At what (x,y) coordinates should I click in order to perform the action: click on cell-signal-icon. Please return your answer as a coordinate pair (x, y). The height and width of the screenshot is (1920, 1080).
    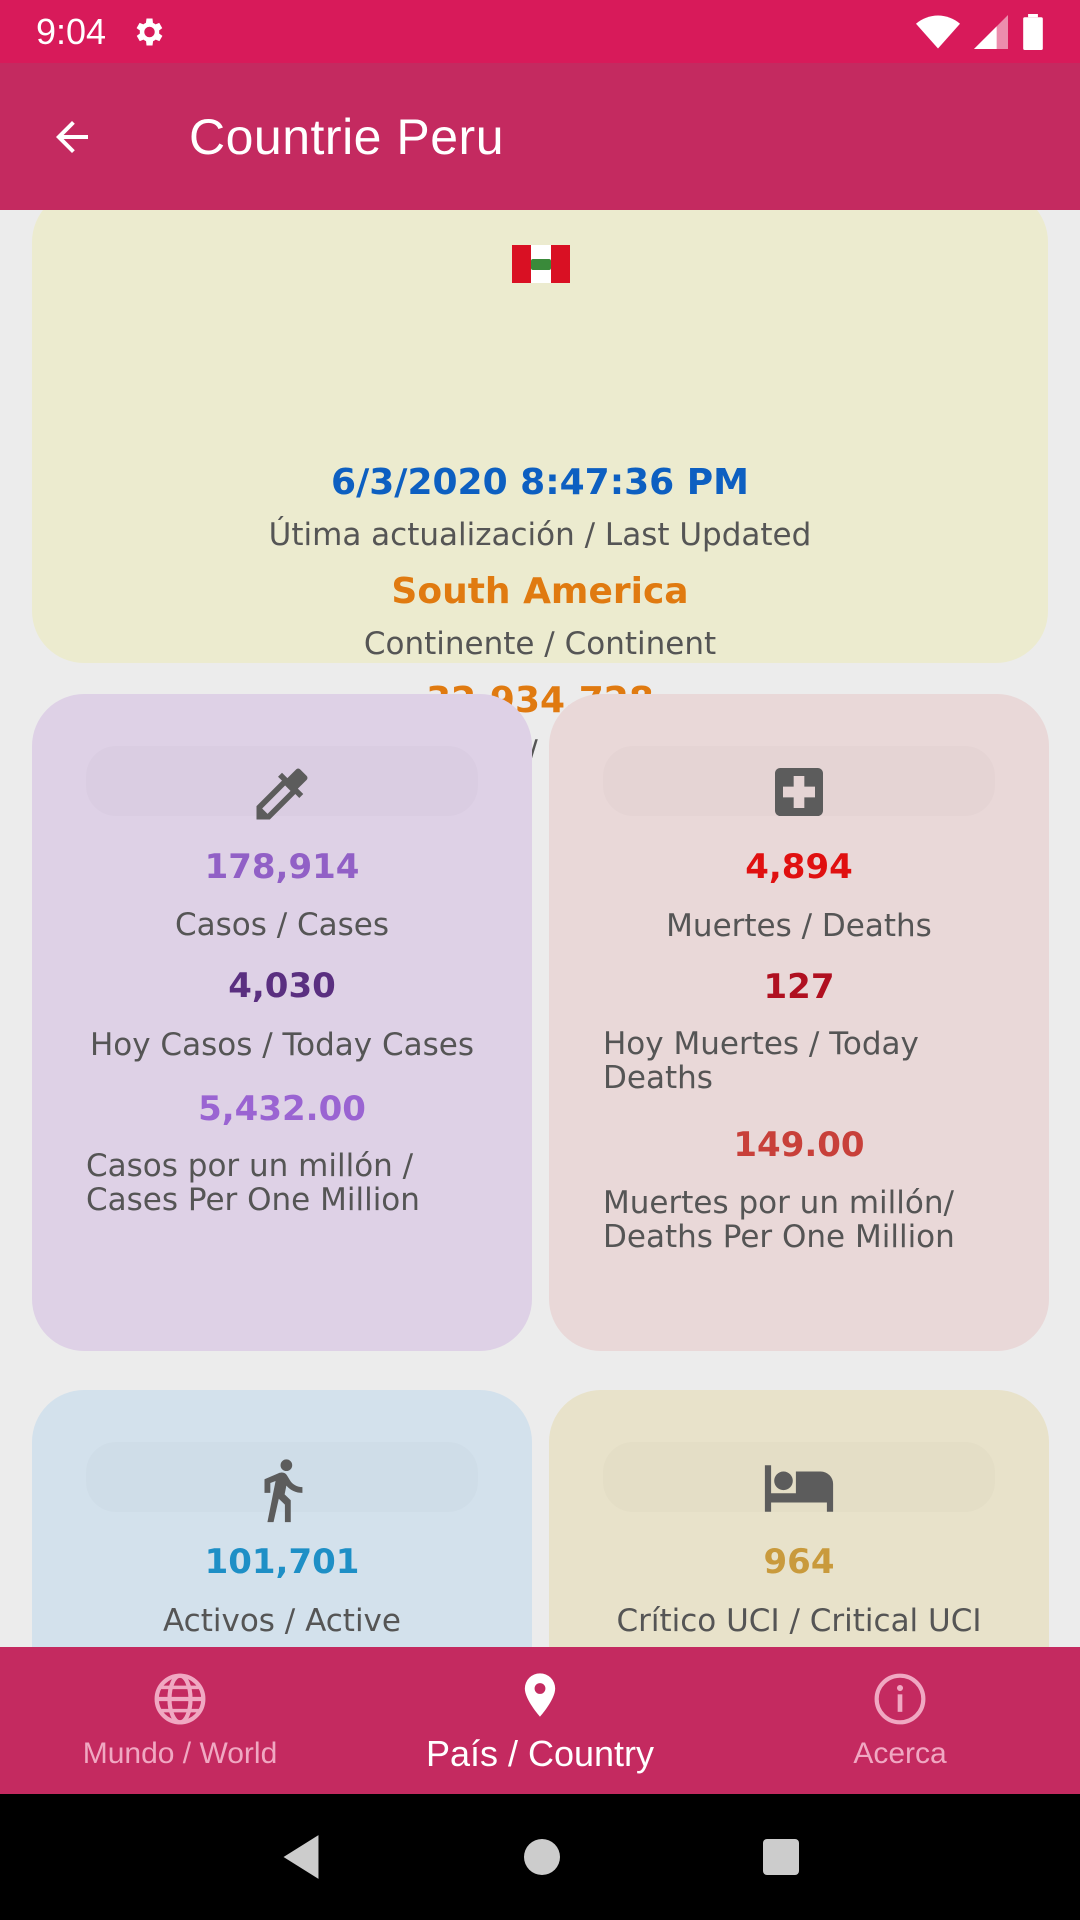
    Looking at the image, I should click on (991, 31).